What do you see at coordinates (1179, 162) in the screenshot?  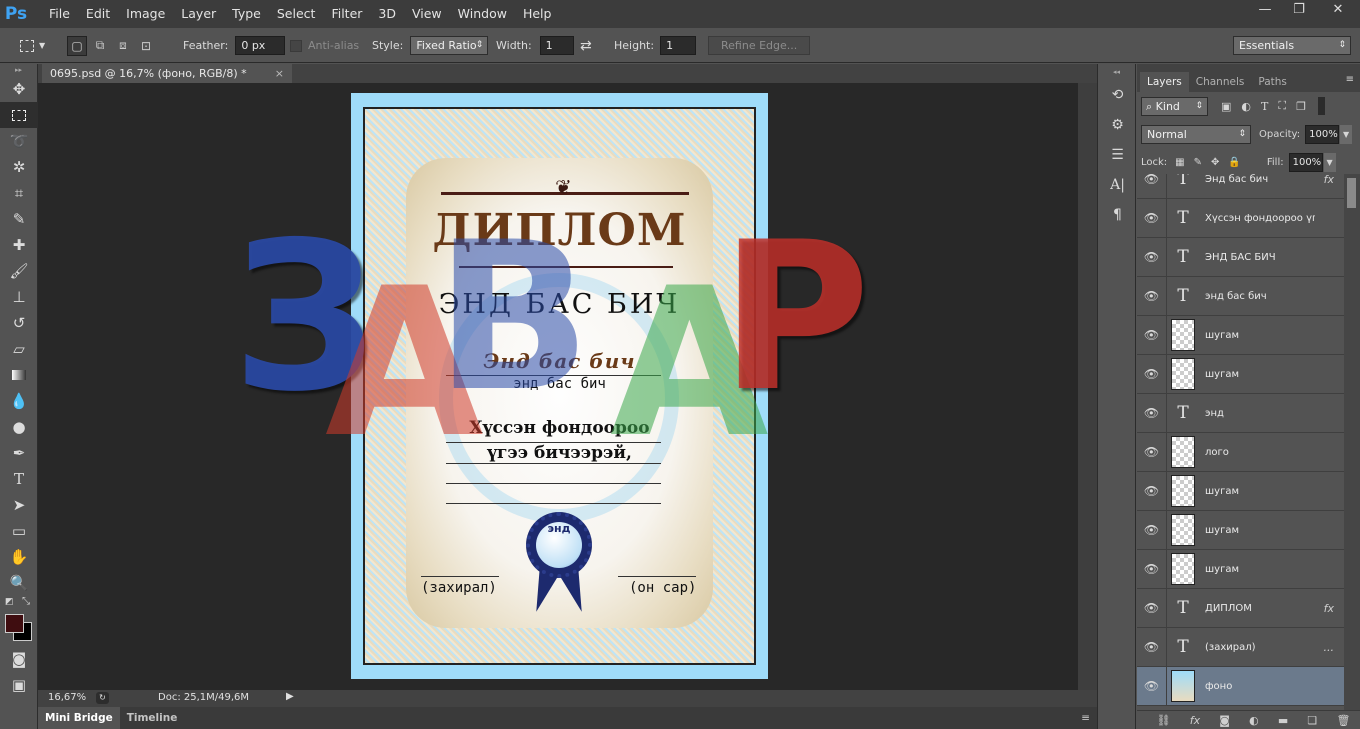 I see `lock-transparent-icon: ▦` at bounding box center [1179, 162].